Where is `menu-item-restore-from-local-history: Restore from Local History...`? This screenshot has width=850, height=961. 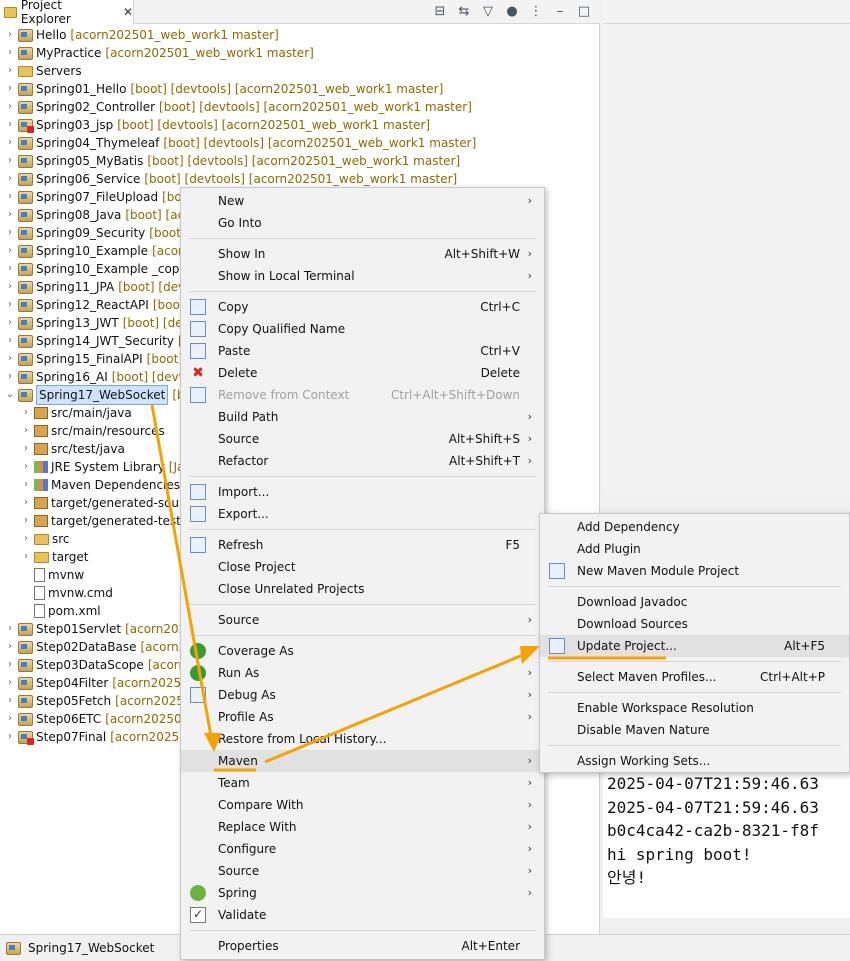 menu-item-restore-from-local-history: Restore from Local History... is located at coordinates (362, 739).